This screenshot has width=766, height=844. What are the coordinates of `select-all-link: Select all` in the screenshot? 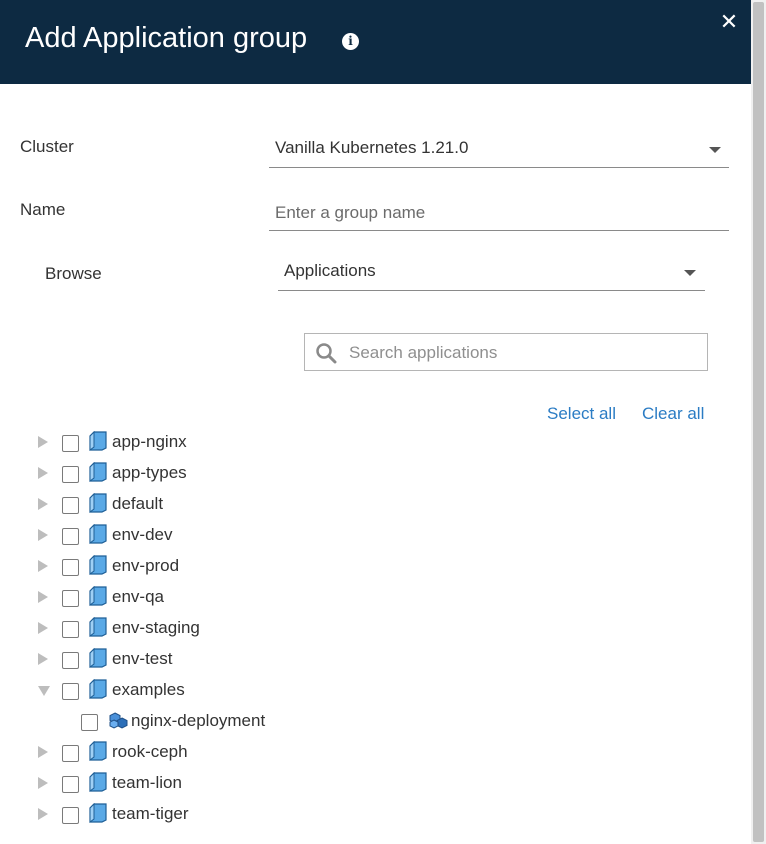 It's located at (581, 414).